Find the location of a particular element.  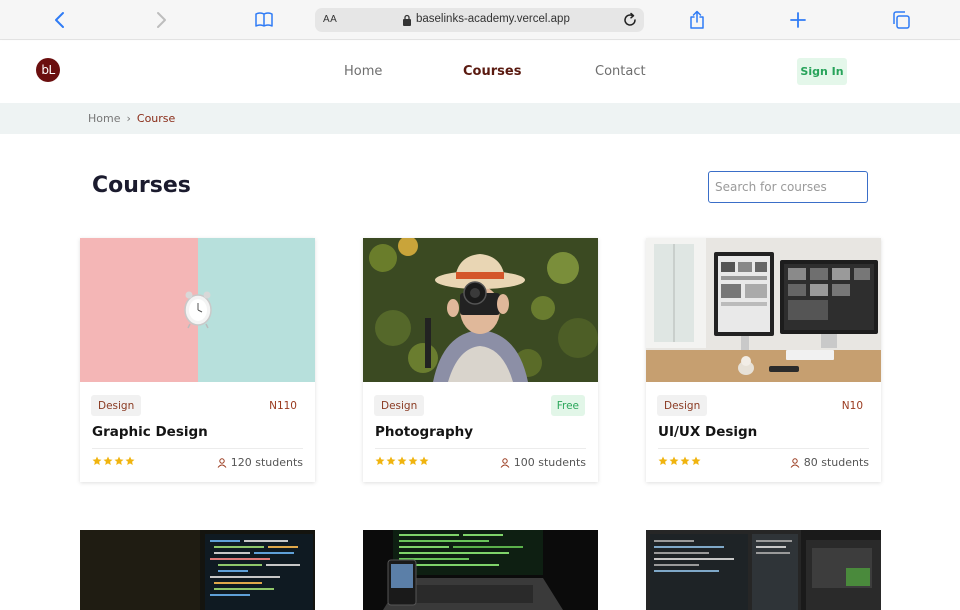

url-text: baselinks-academy.vercel.app is located at coordinates (493, 19).